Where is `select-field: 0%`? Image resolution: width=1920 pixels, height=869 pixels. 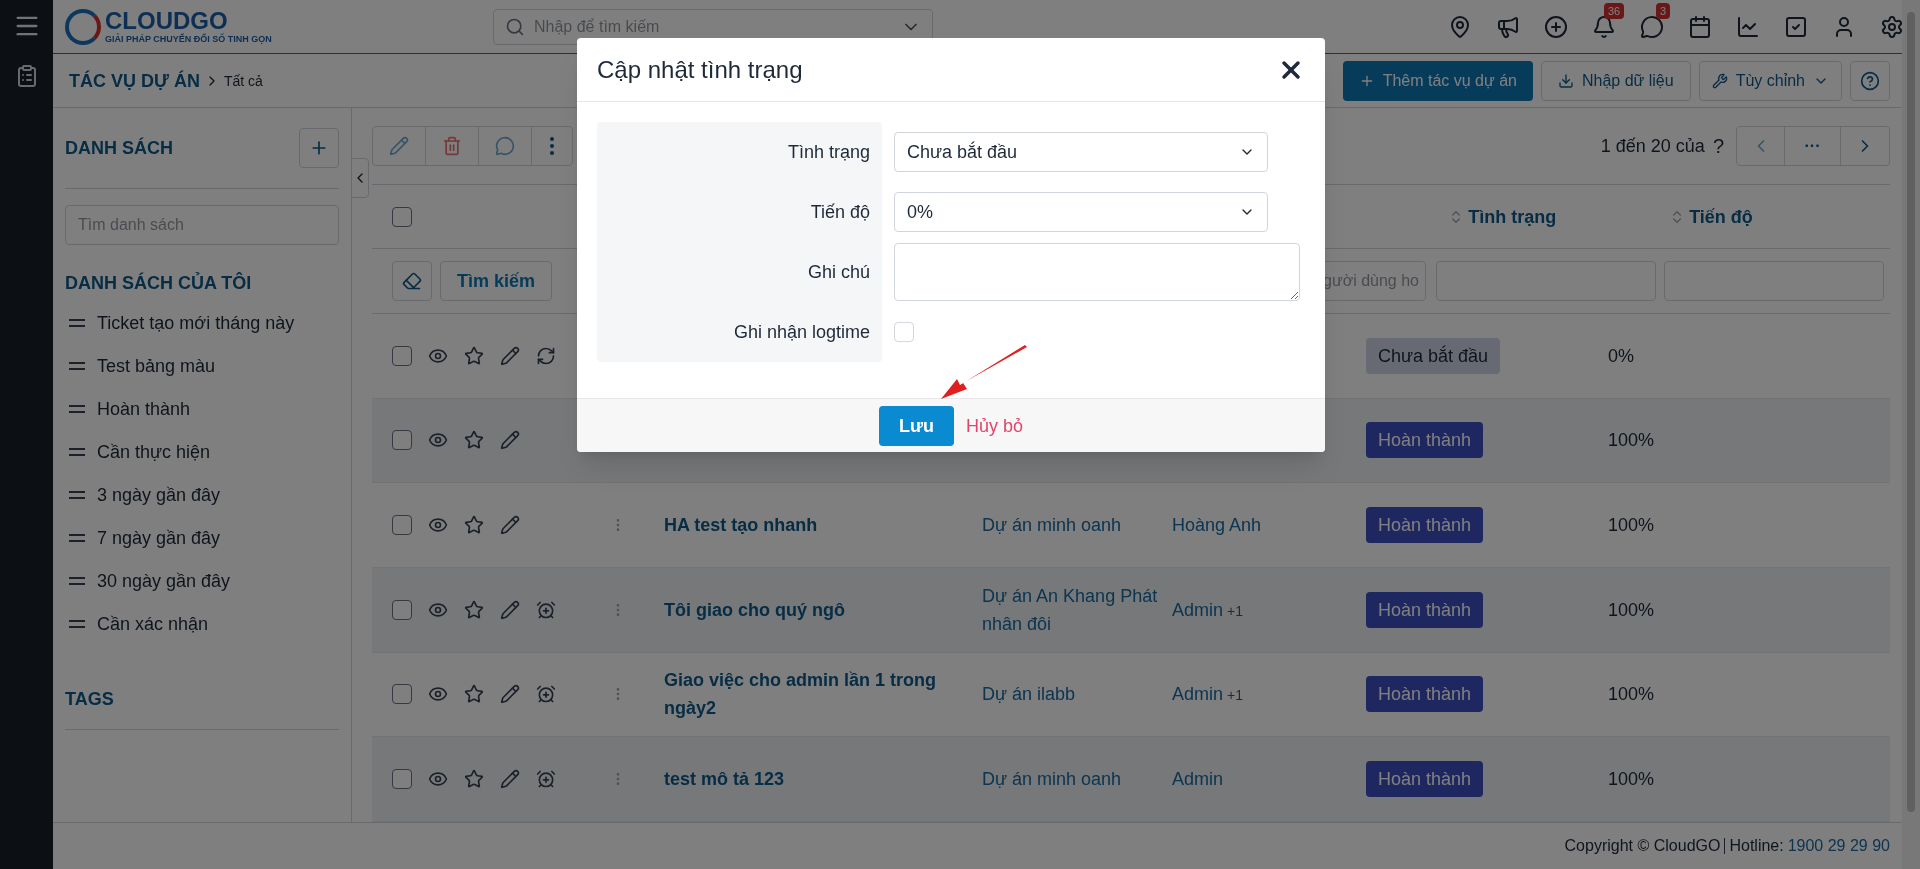
select-field: 0% is located at coordinates (1081, 212).